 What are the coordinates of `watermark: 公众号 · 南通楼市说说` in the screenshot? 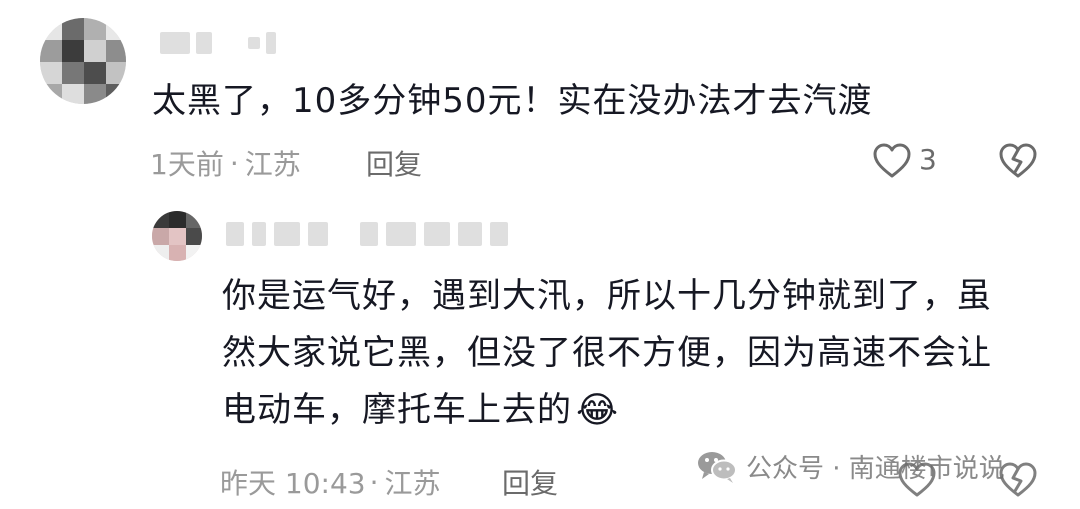 It's located at (850, 466).